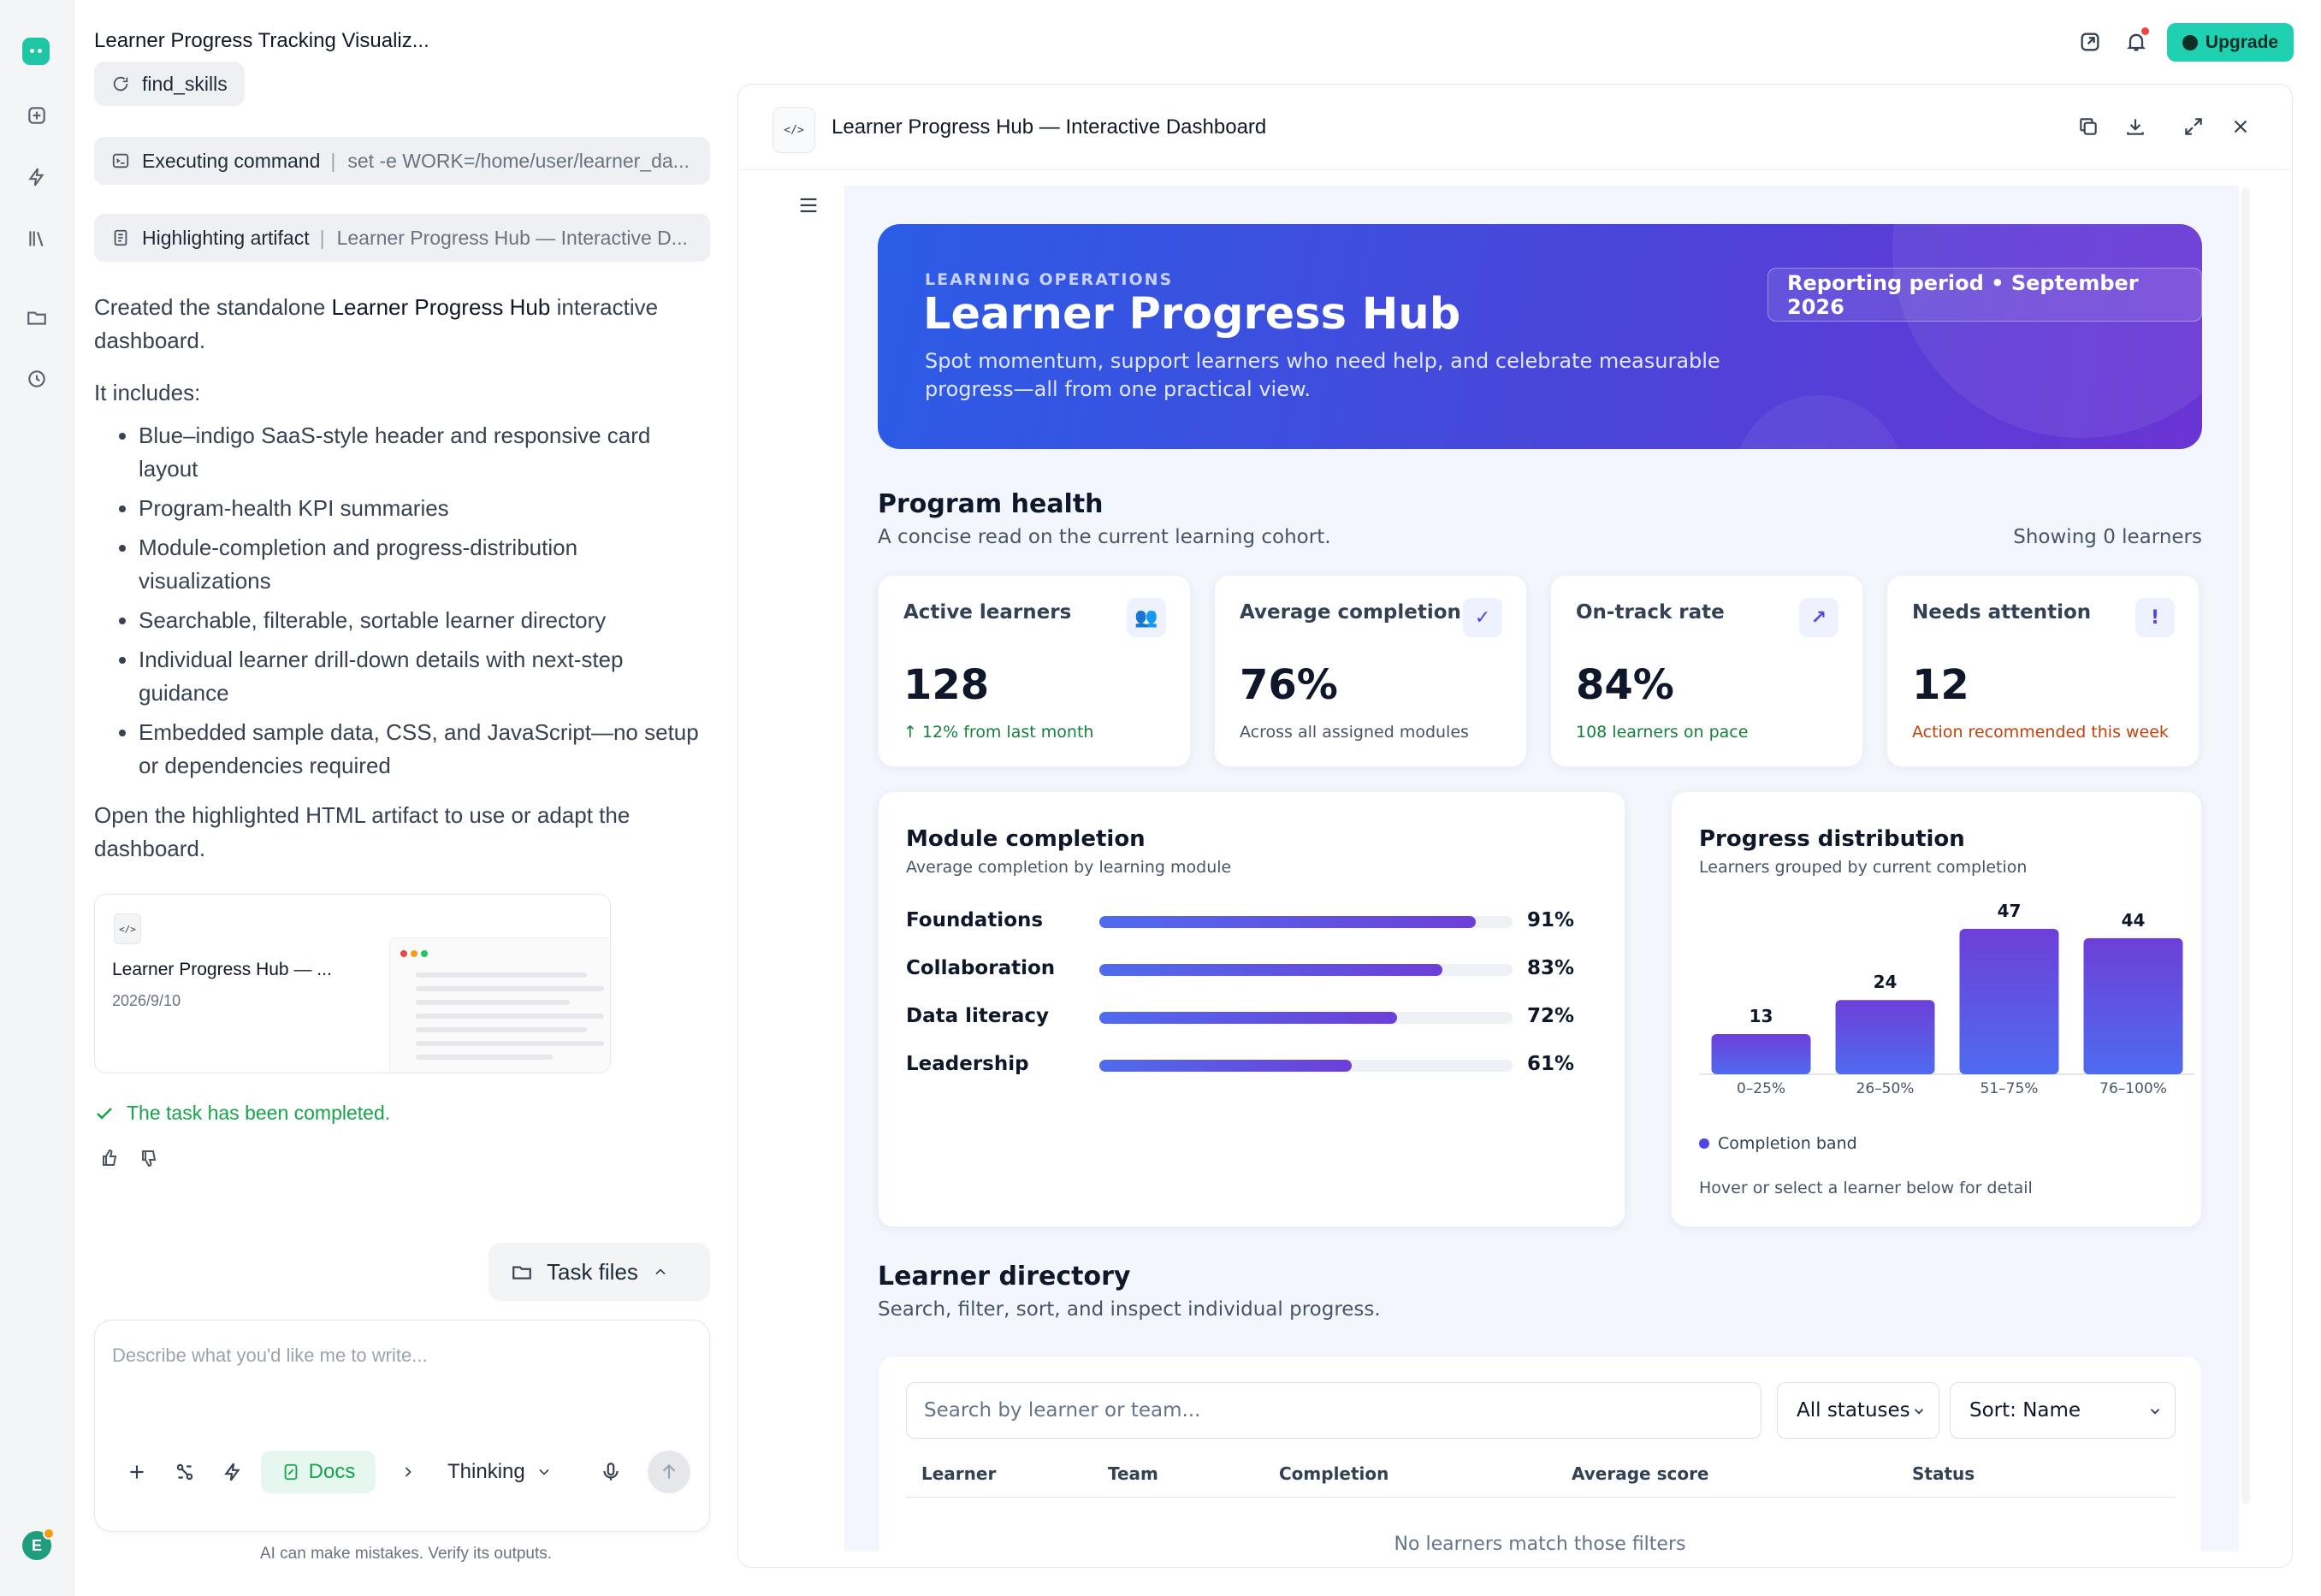 This screenshot has height=1596, width=2321. What do you see at coordinates (486, 1471) in the screenshot?
I see `thinking-label: Thinking` at bounding box center [486, 1471].